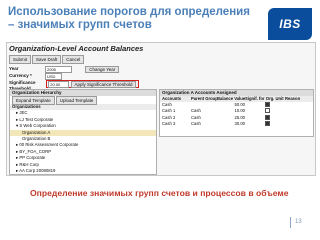 The image size is (320, 240). What do you see at coordinates (73, 59) in the screenshot?
I see `cancel-button: Cancel` at bounding box center [73, 59].